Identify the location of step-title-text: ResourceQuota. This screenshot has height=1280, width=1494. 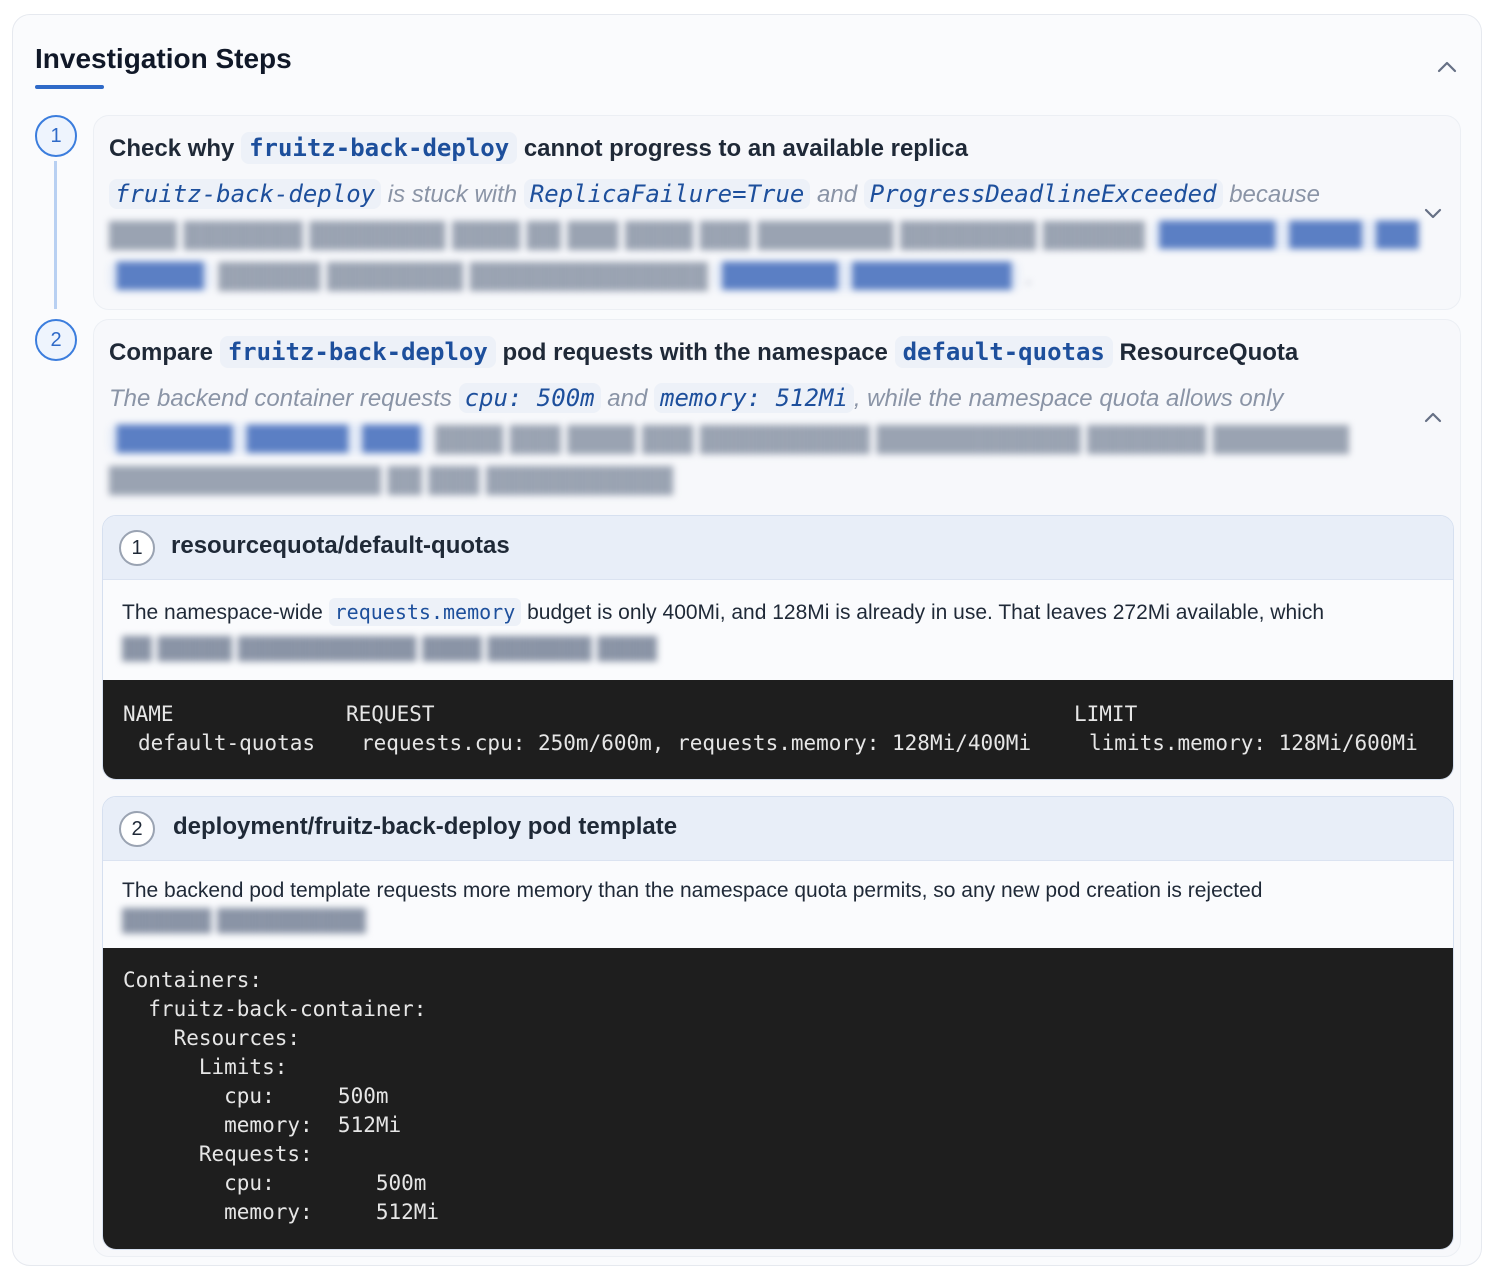
(1209, 352).